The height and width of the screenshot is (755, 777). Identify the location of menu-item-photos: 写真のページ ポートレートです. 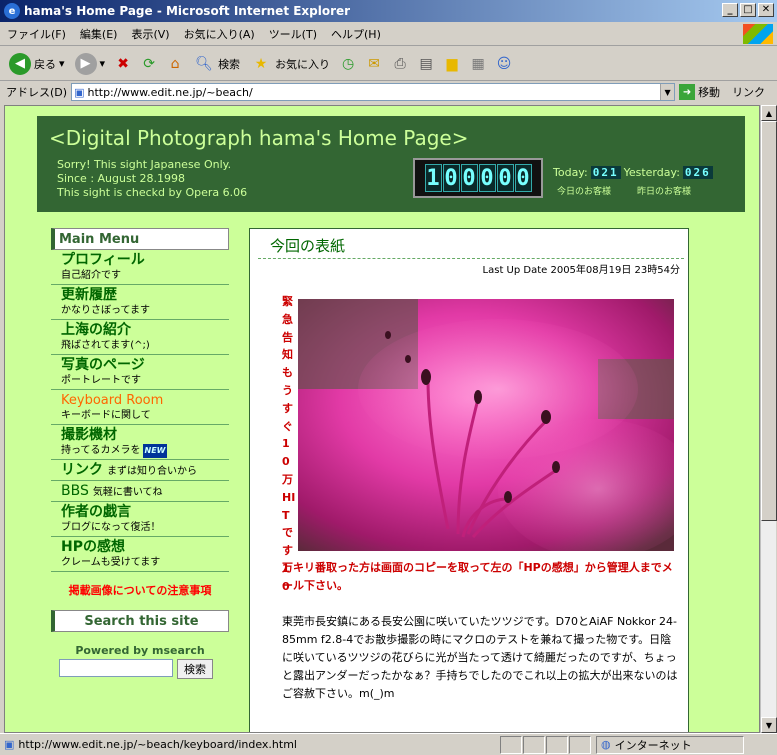
(140, 372).